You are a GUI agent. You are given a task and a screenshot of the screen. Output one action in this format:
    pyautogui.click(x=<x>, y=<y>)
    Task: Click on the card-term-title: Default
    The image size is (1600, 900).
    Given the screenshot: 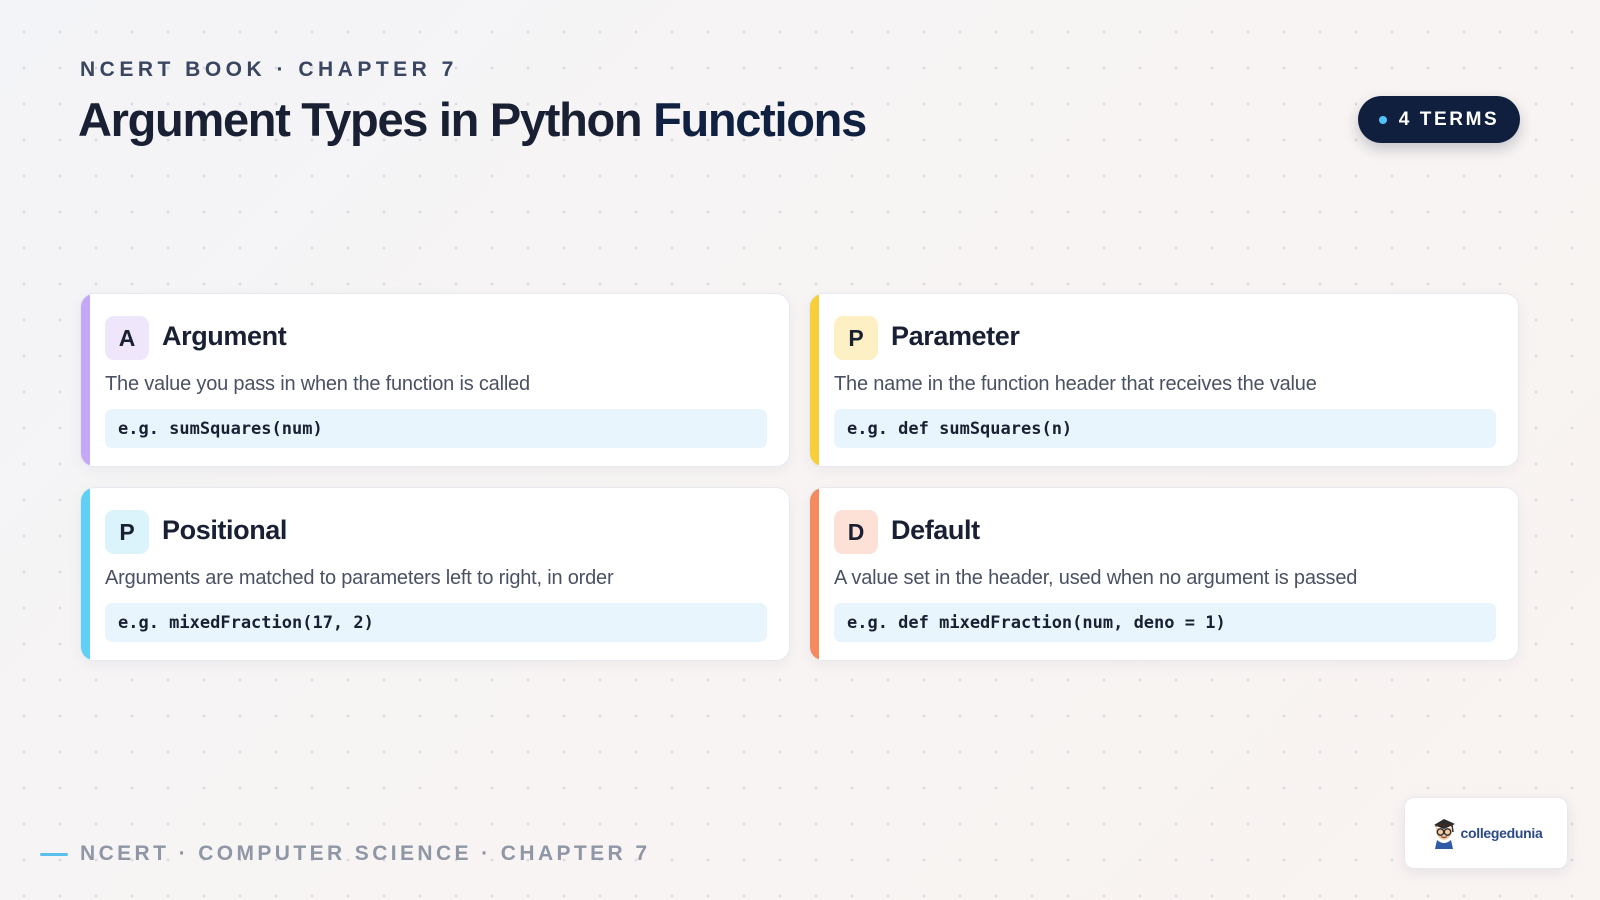 What is the action you would take?
    pyautogui.click(x=935, y=530)
    